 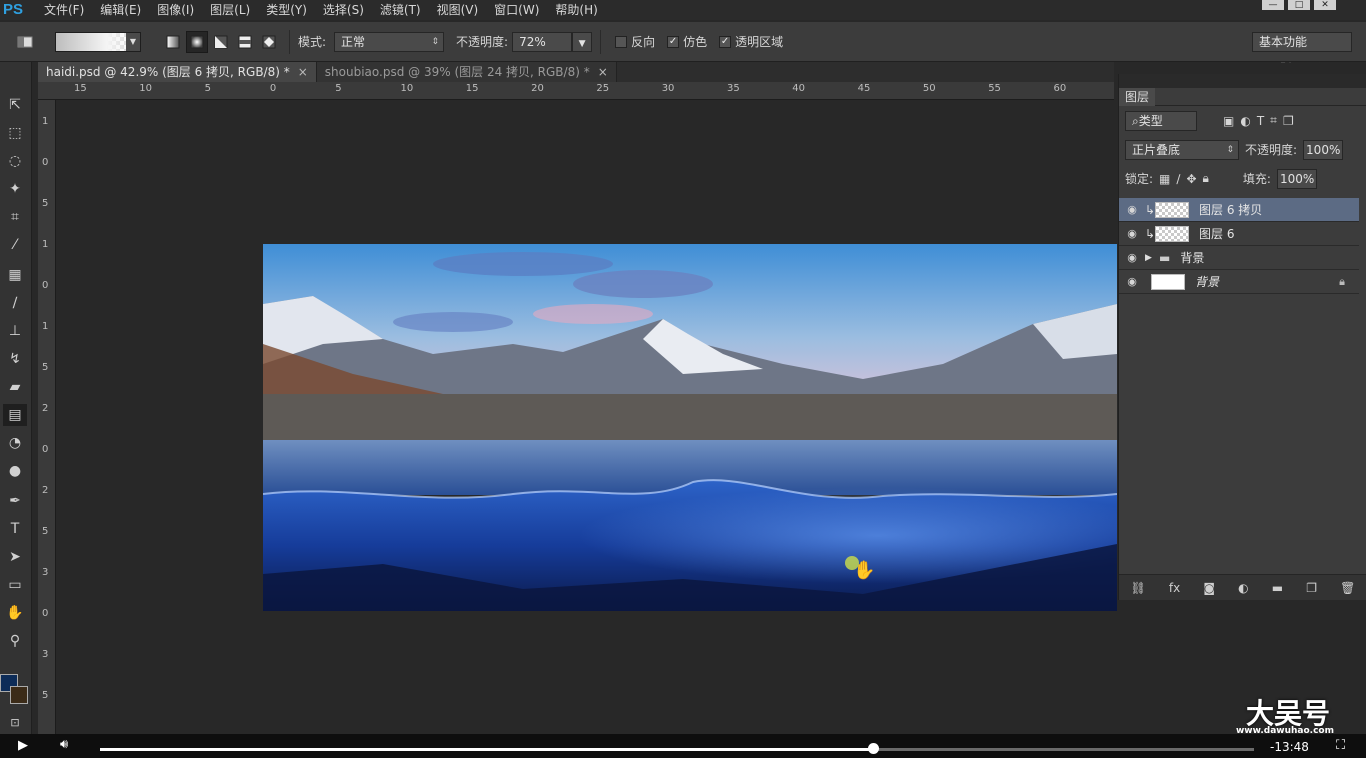 I want to click on brush-tool-icon: ∕, so click(x=15, y=303).